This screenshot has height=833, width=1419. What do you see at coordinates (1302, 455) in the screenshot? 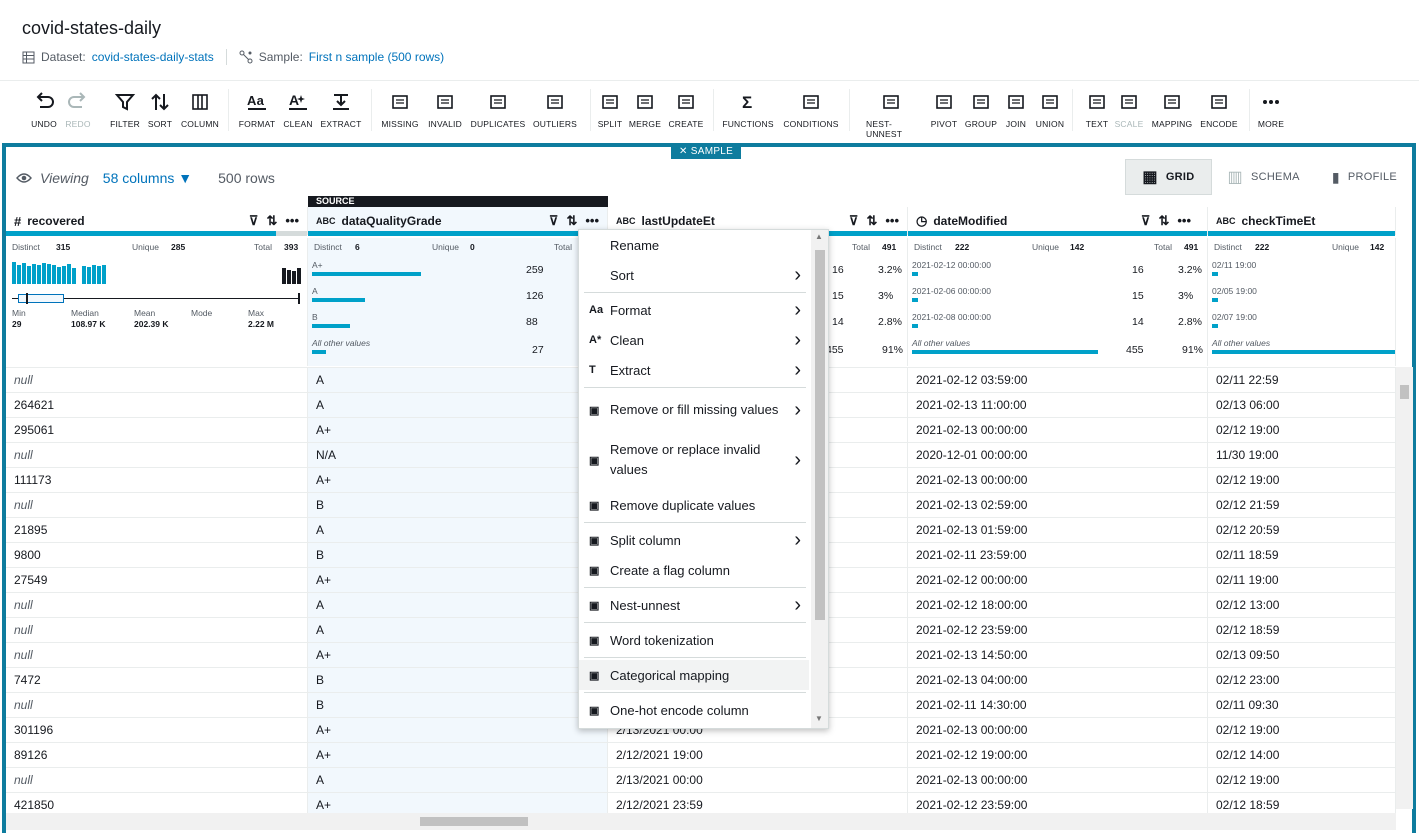
I see `table-cell: 11/30 19:00` at bounding box center [1302, 455].